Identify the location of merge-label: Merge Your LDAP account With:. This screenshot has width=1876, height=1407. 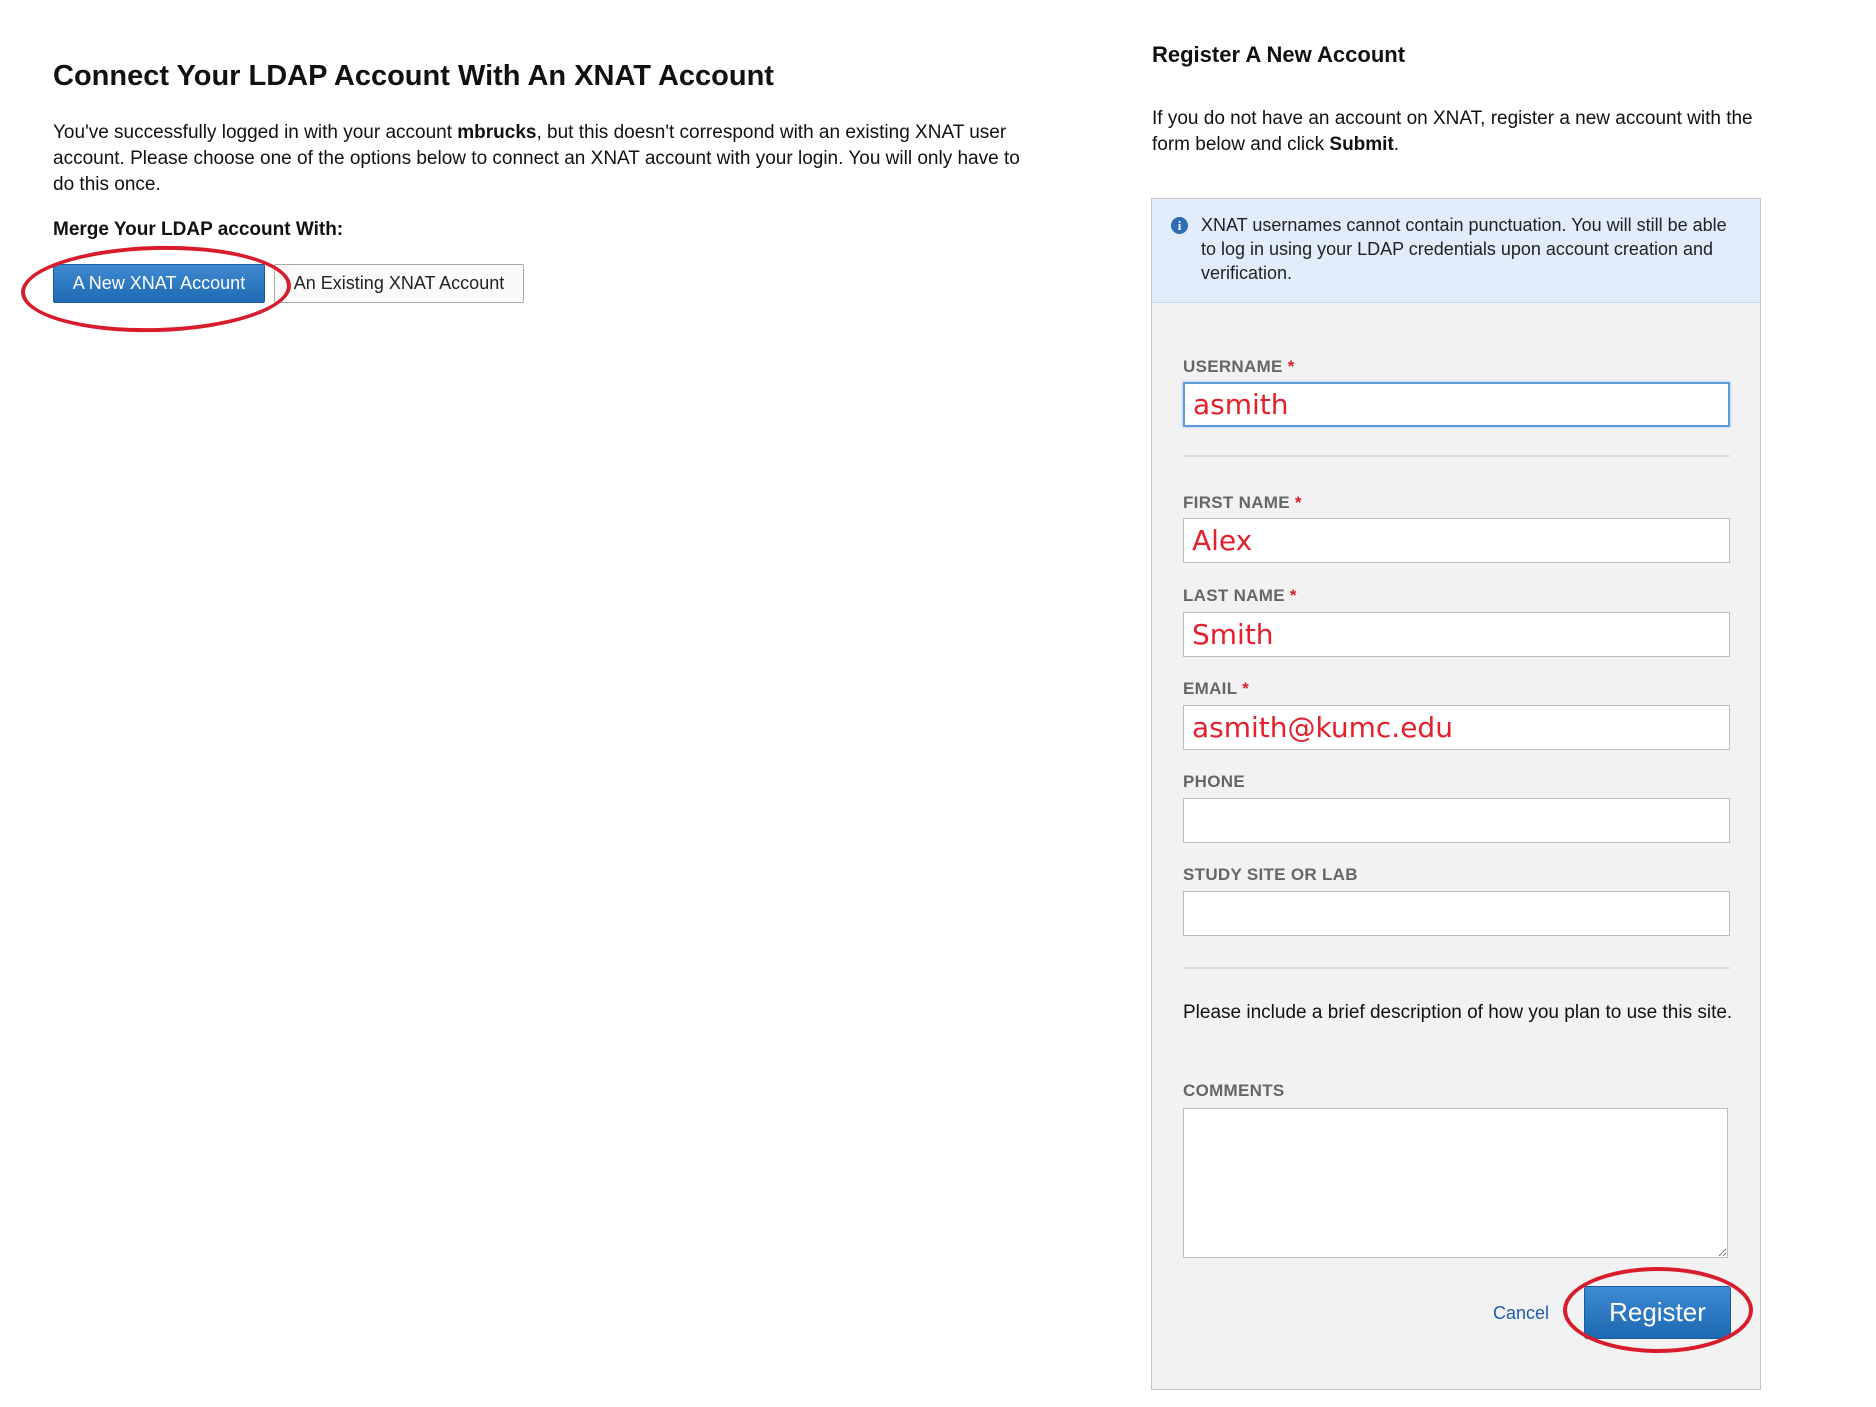
(198, 229).